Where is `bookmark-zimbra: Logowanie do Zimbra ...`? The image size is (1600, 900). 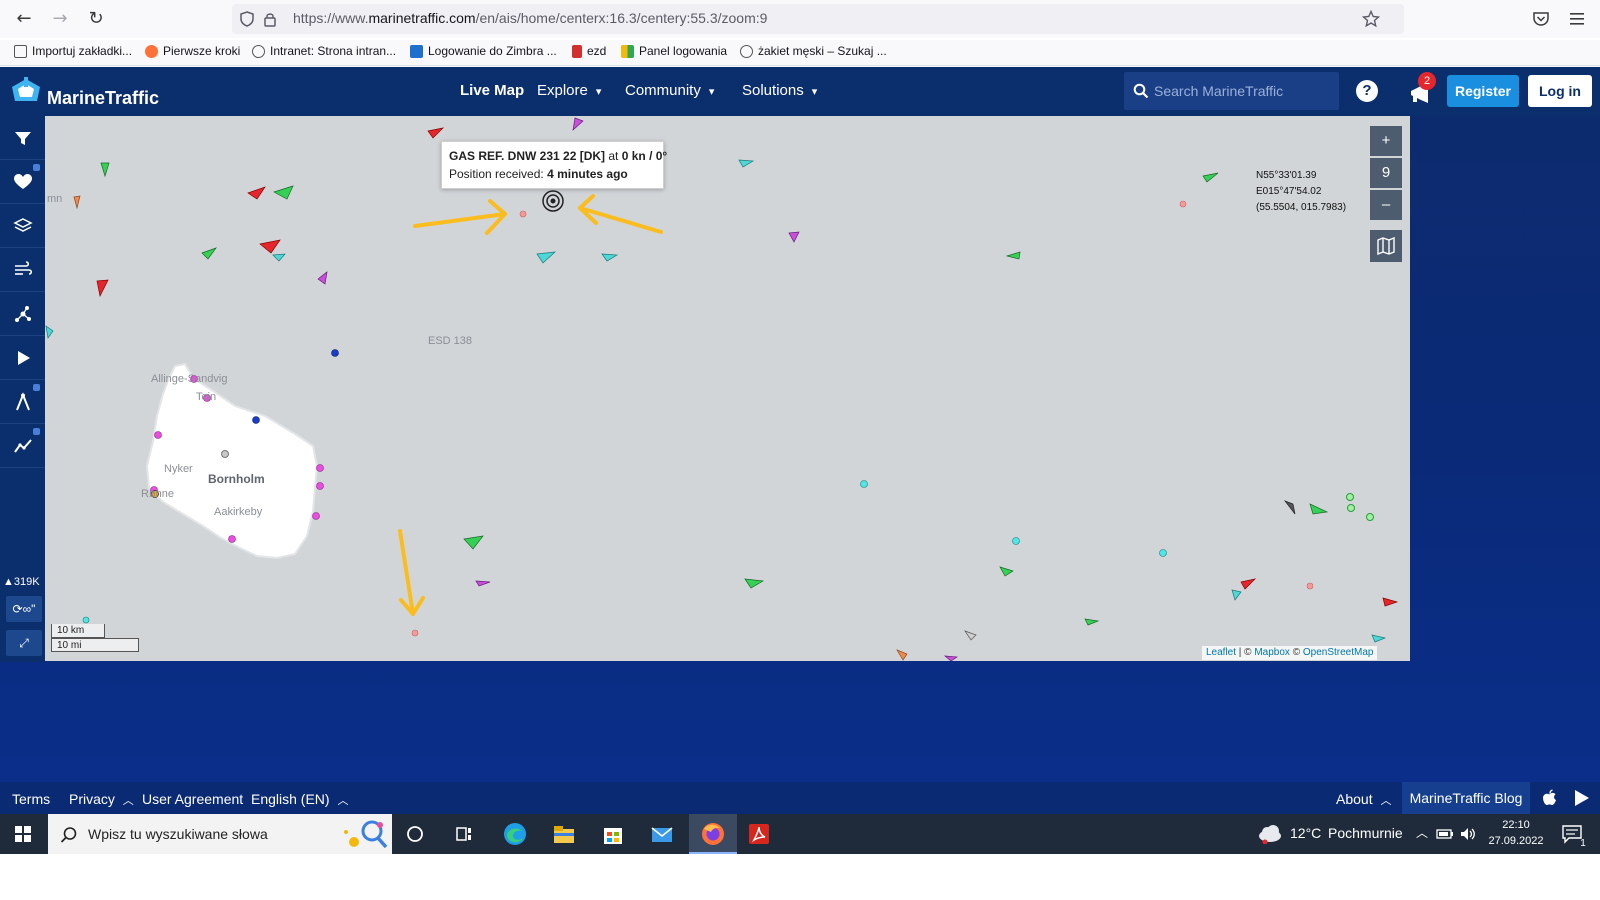
bookmark-zimbra: Logowanie do Zimbra ... is located at coordinates (483, 51).